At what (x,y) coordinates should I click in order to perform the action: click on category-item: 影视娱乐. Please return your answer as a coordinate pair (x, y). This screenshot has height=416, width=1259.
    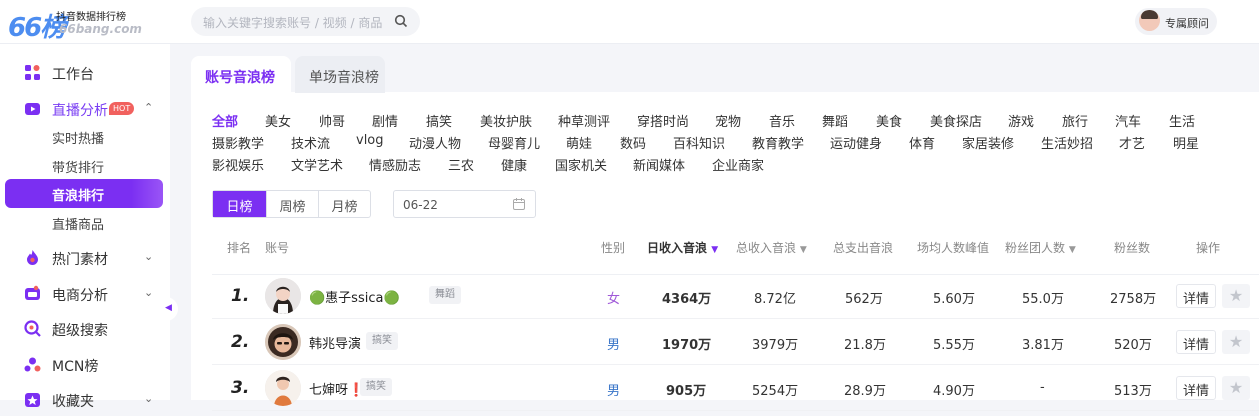
    Looking at the image, I should click on (238, 164).